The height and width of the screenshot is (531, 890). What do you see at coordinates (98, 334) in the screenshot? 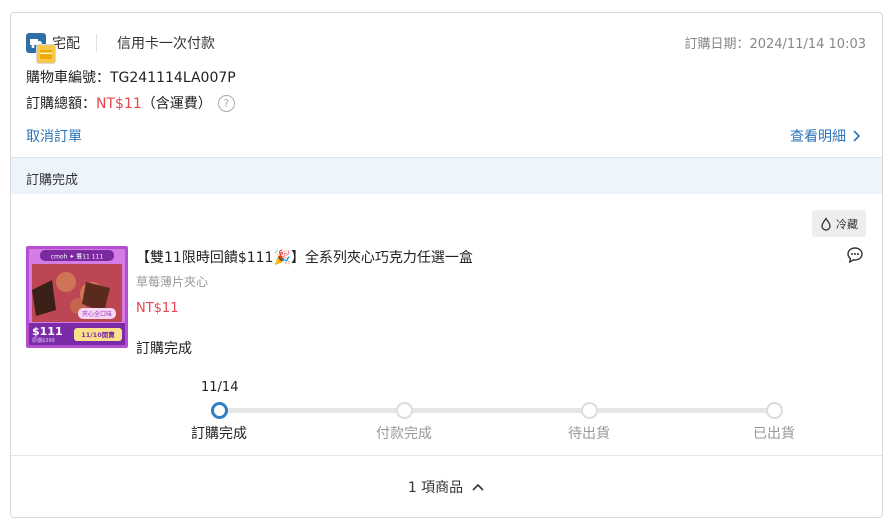
I see `thumb-date: 11/10開賣` at bounding box center [98, 334].